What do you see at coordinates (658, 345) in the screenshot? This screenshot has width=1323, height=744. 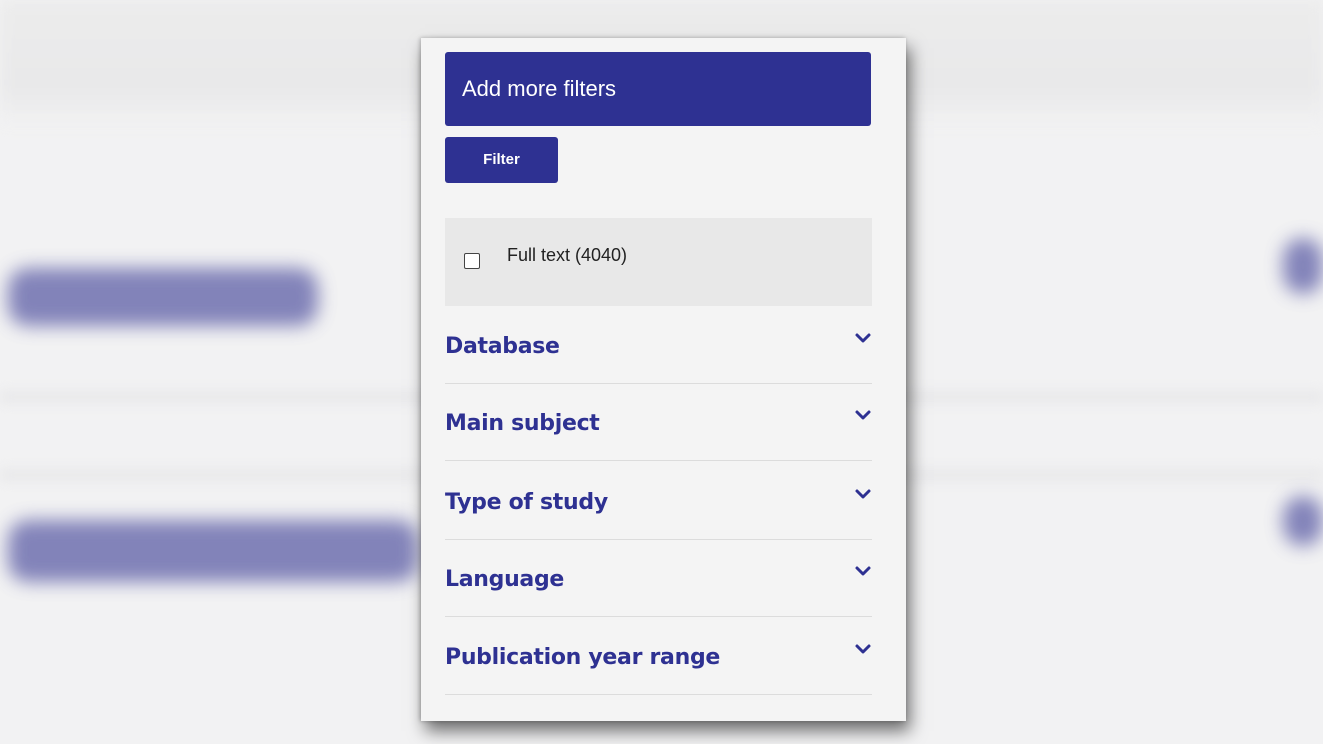 I see `facet-database: Database` at bounding box center [658, 345].